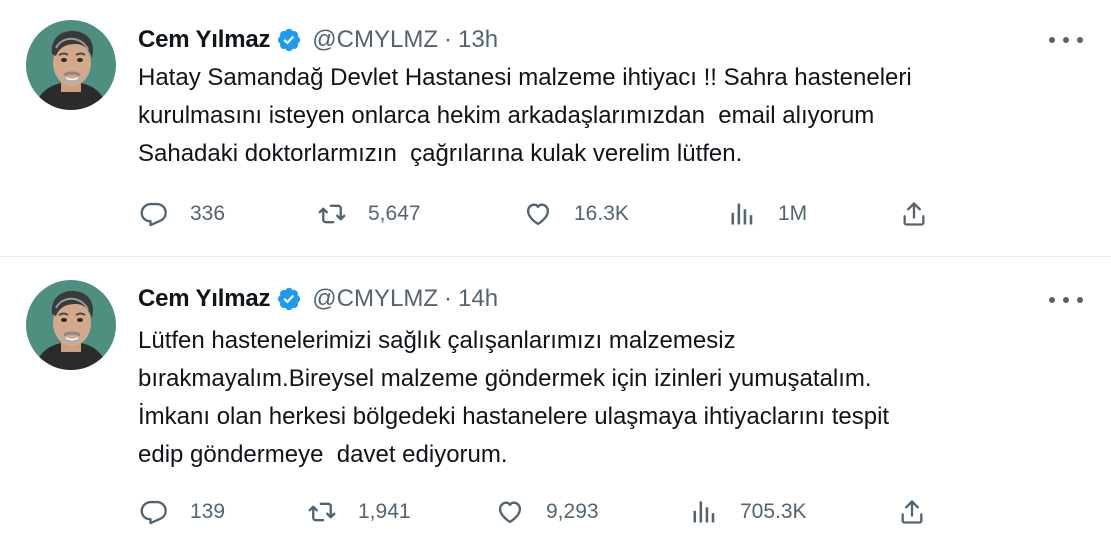 This screenshot has width=1111, height=542. What do you see at coordinates (767, 214) in the screenshot?
I see `views-button: 1M` at bounding box center [767, 214].